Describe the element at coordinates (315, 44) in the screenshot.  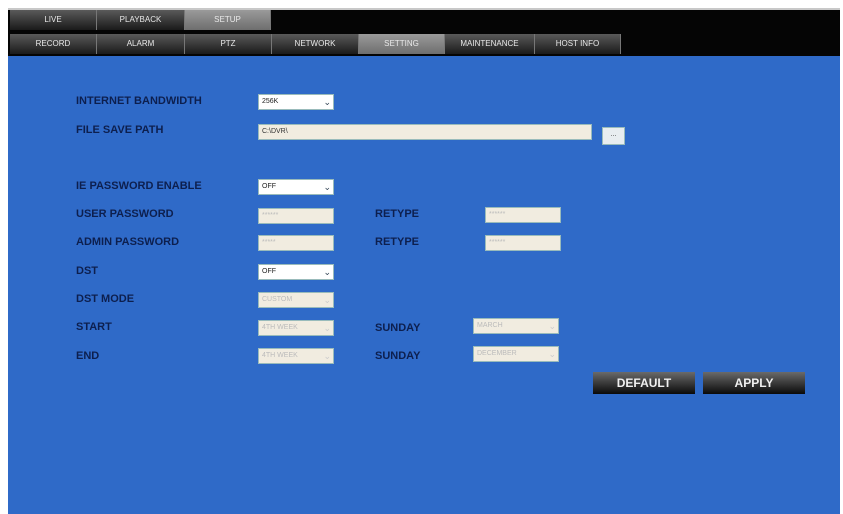
I see `tab-network: NETWORK` at that location.